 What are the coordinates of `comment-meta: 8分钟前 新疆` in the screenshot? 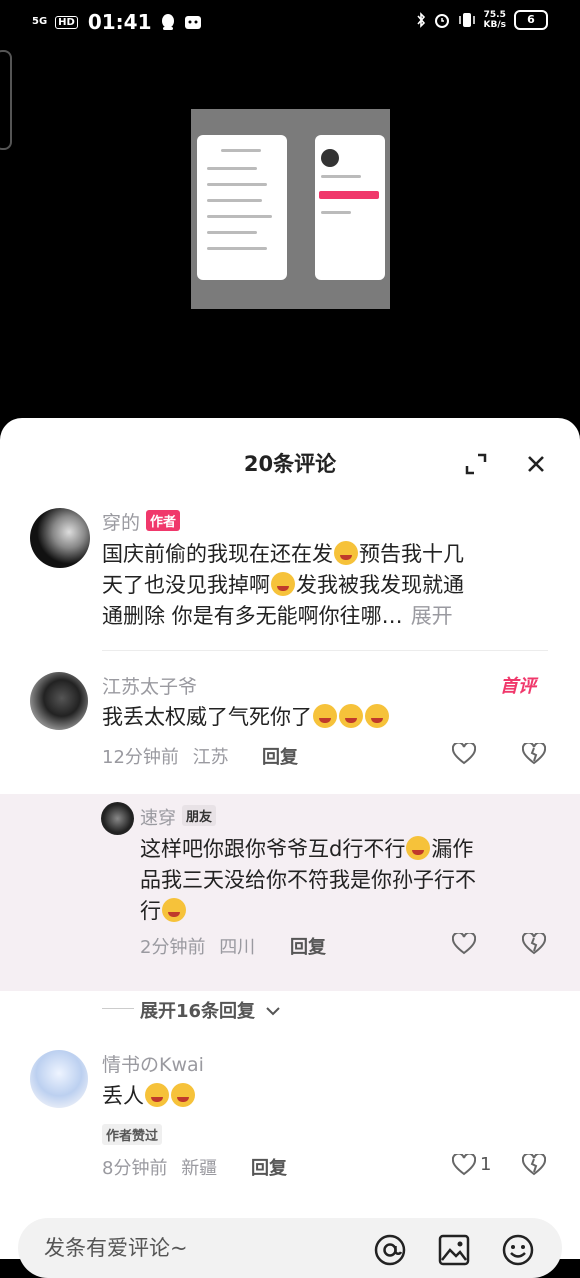 It's located at (159, 1167).